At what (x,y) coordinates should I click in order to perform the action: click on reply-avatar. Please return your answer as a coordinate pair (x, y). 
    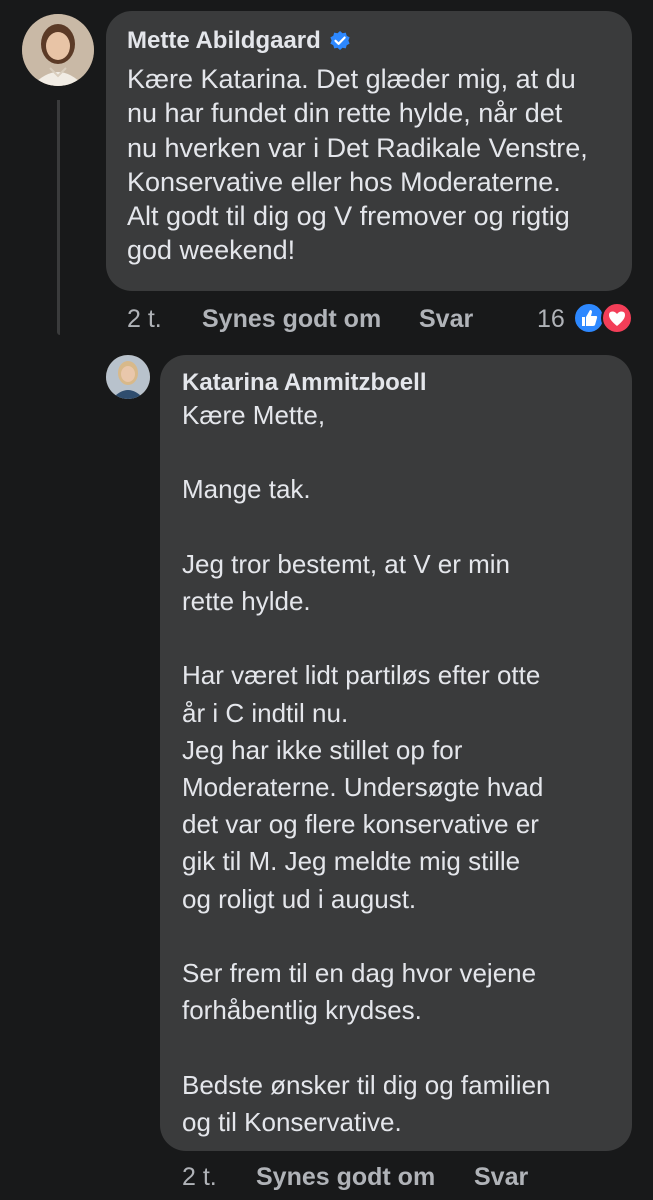
    Looking at the image, I should click on (128, 377).